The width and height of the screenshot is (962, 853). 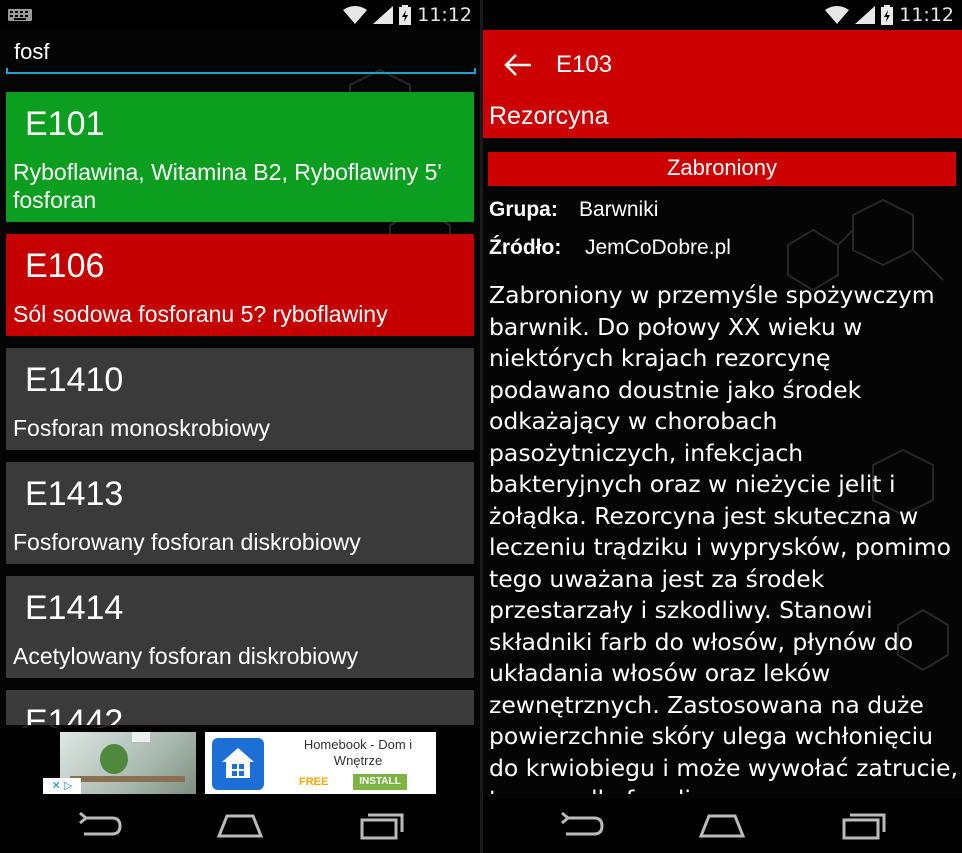 What do you see at coordinates (525, 247) in the screenshot?
I see `source-label: Źródło:` at bounding box center [525, 247].